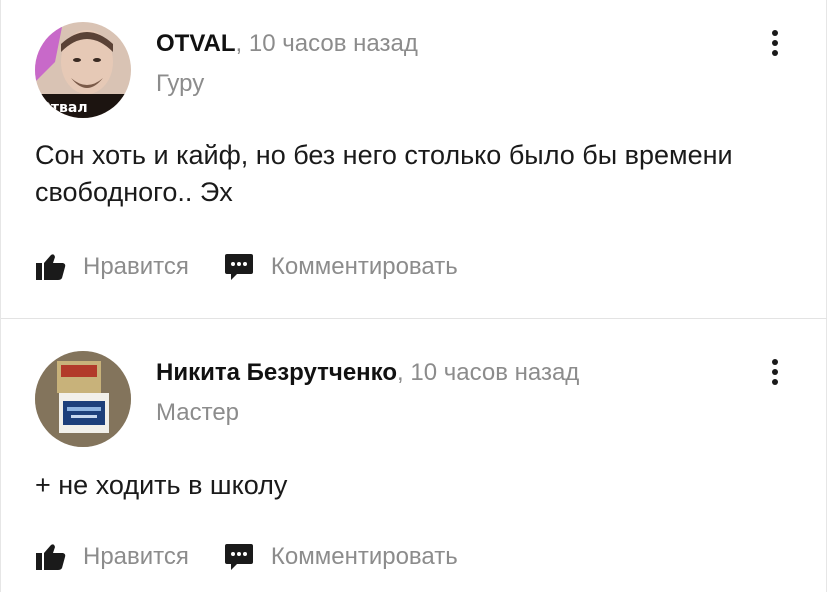 The width and height of the screenshot is (827, 592). I want to click on avatar: Отвал, so click(83, 70).